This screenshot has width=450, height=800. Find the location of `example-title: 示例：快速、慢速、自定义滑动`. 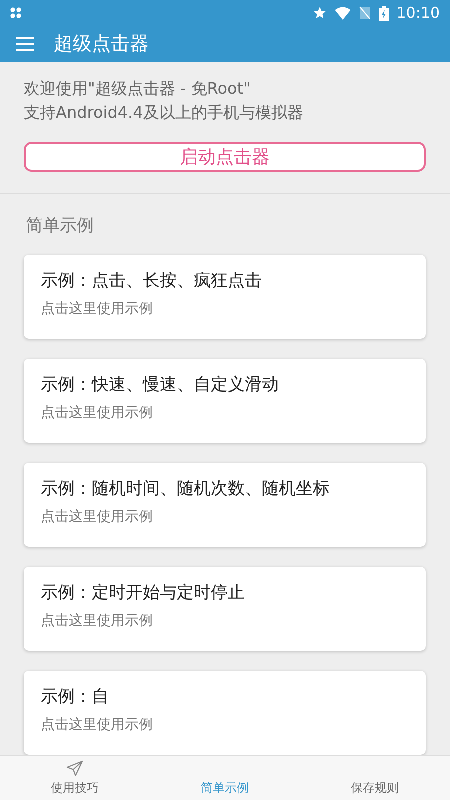

example-title: 示例：快速、慢速、自定义滑动 is located at coordinates (160, 385).